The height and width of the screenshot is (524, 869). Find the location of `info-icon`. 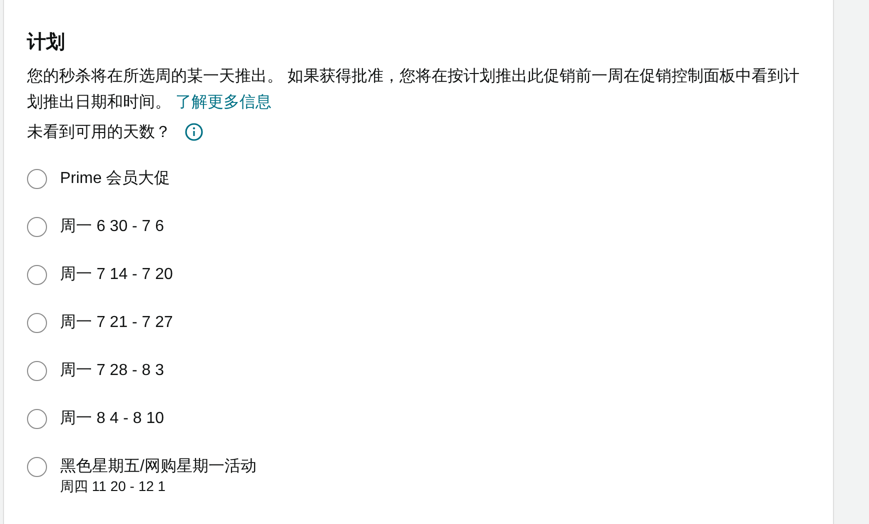

info-icon is located at coordinates (194, 132).